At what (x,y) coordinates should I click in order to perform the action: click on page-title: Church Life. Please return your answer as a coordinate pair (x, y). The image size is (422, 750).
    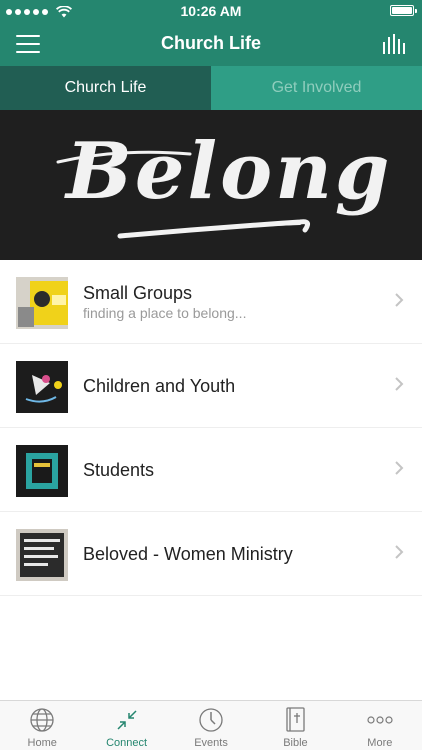
    Looking at the image, I should click on (210, 43).